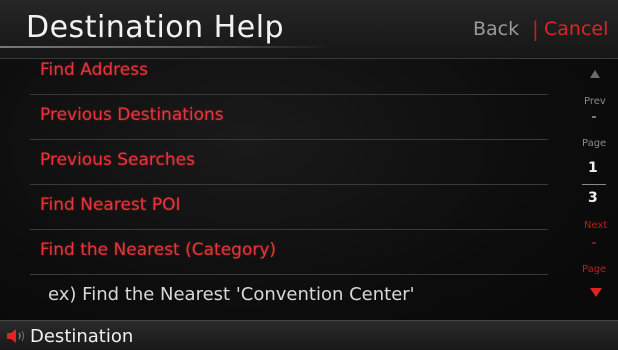 The height and width of the screenshot is (350, 618). Describe the element at coordinates (593, 187) in the screenshot. I see `page-navigator: Prev Page 1 3 Next Page` at that location.